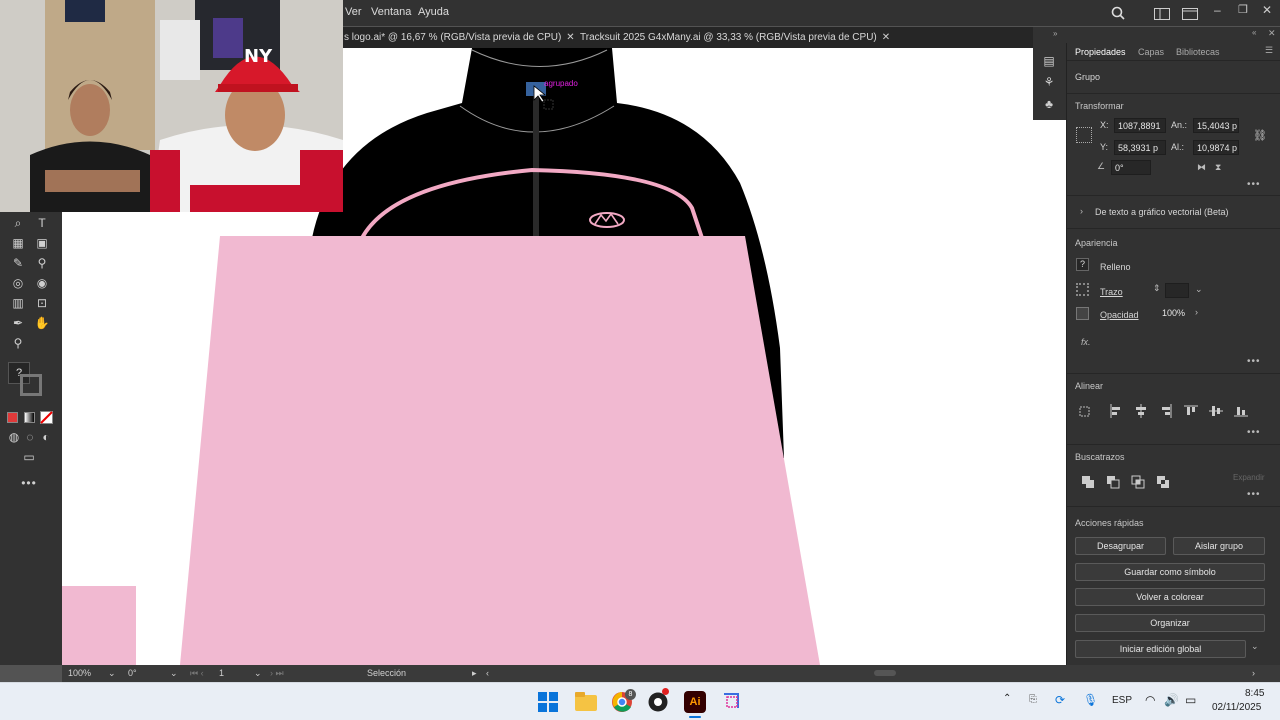 The height and width of the screenshot is (720, 1280). Describe the element at coordinates (1060, 700) in the screenshot. I see `sync-icon: ⟳` at that location.